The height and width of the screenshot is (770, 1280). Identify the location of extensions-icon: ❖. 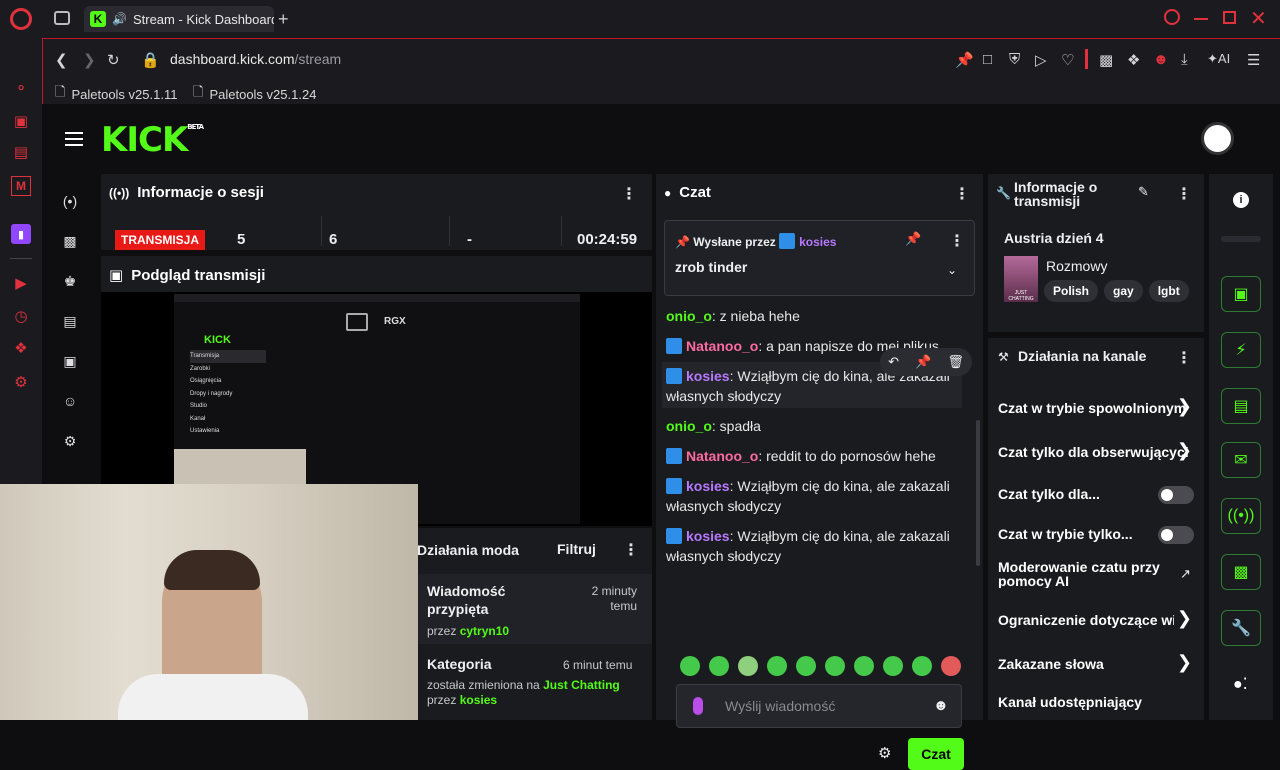
(21, 348).